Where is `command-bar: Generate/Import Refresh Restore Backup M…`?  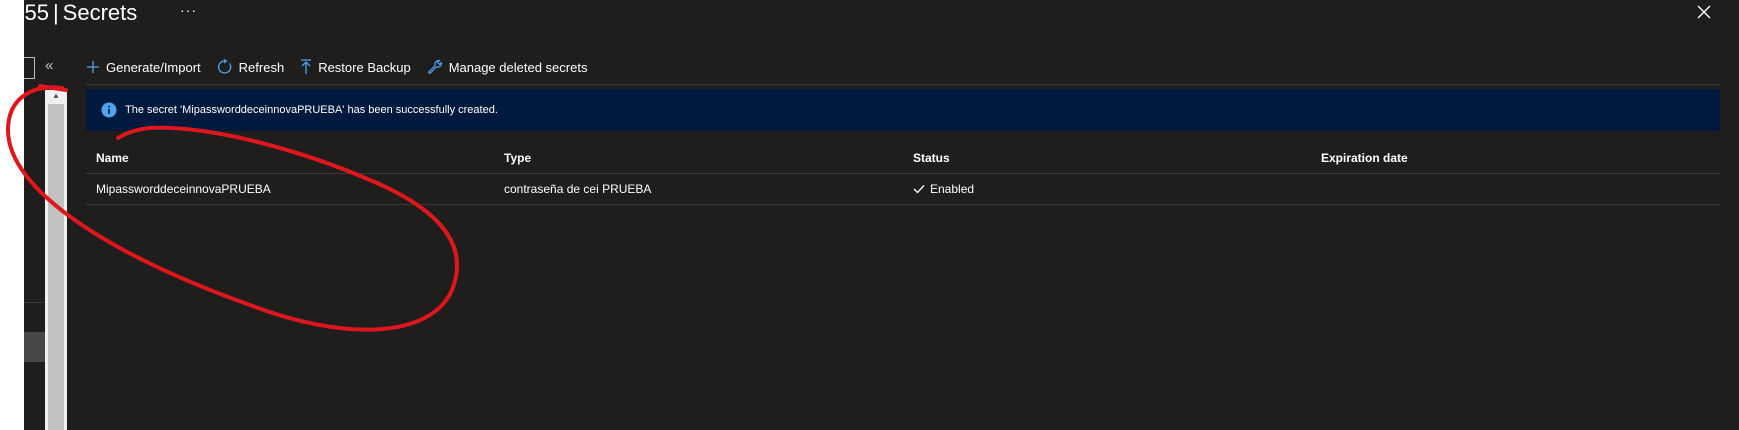 command-bar: Generate/Import Refresh Restore Backup M… is located at coordinates (336, 67).